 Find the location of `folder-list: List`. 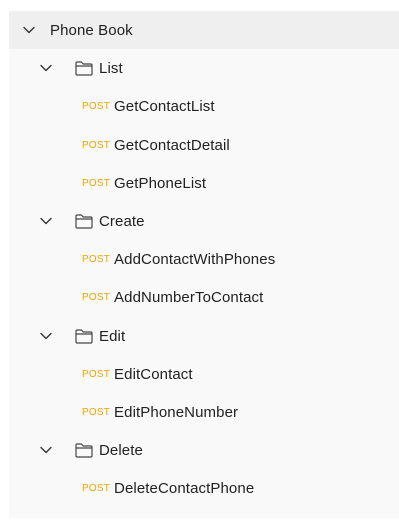

folder-list: List is located at coordinates (204, 68).